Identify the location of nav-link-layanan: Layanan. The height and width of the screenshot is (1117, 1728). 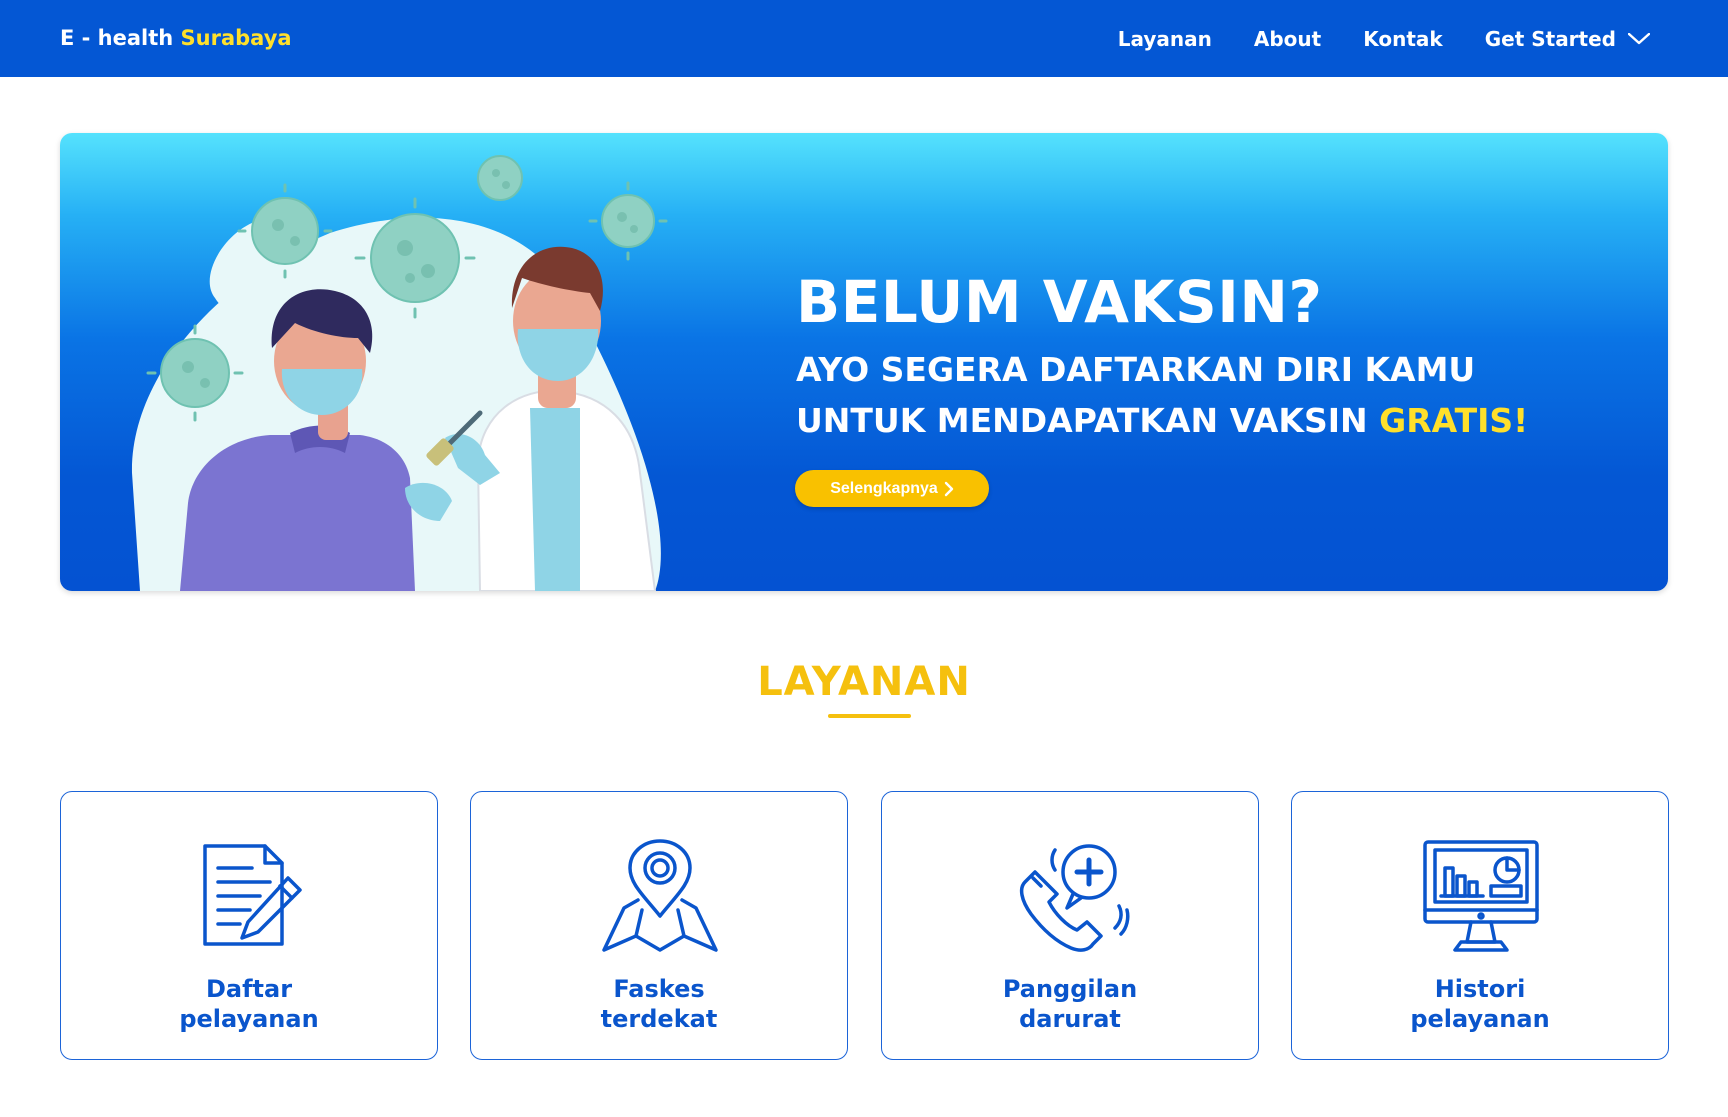
(1165, 39).